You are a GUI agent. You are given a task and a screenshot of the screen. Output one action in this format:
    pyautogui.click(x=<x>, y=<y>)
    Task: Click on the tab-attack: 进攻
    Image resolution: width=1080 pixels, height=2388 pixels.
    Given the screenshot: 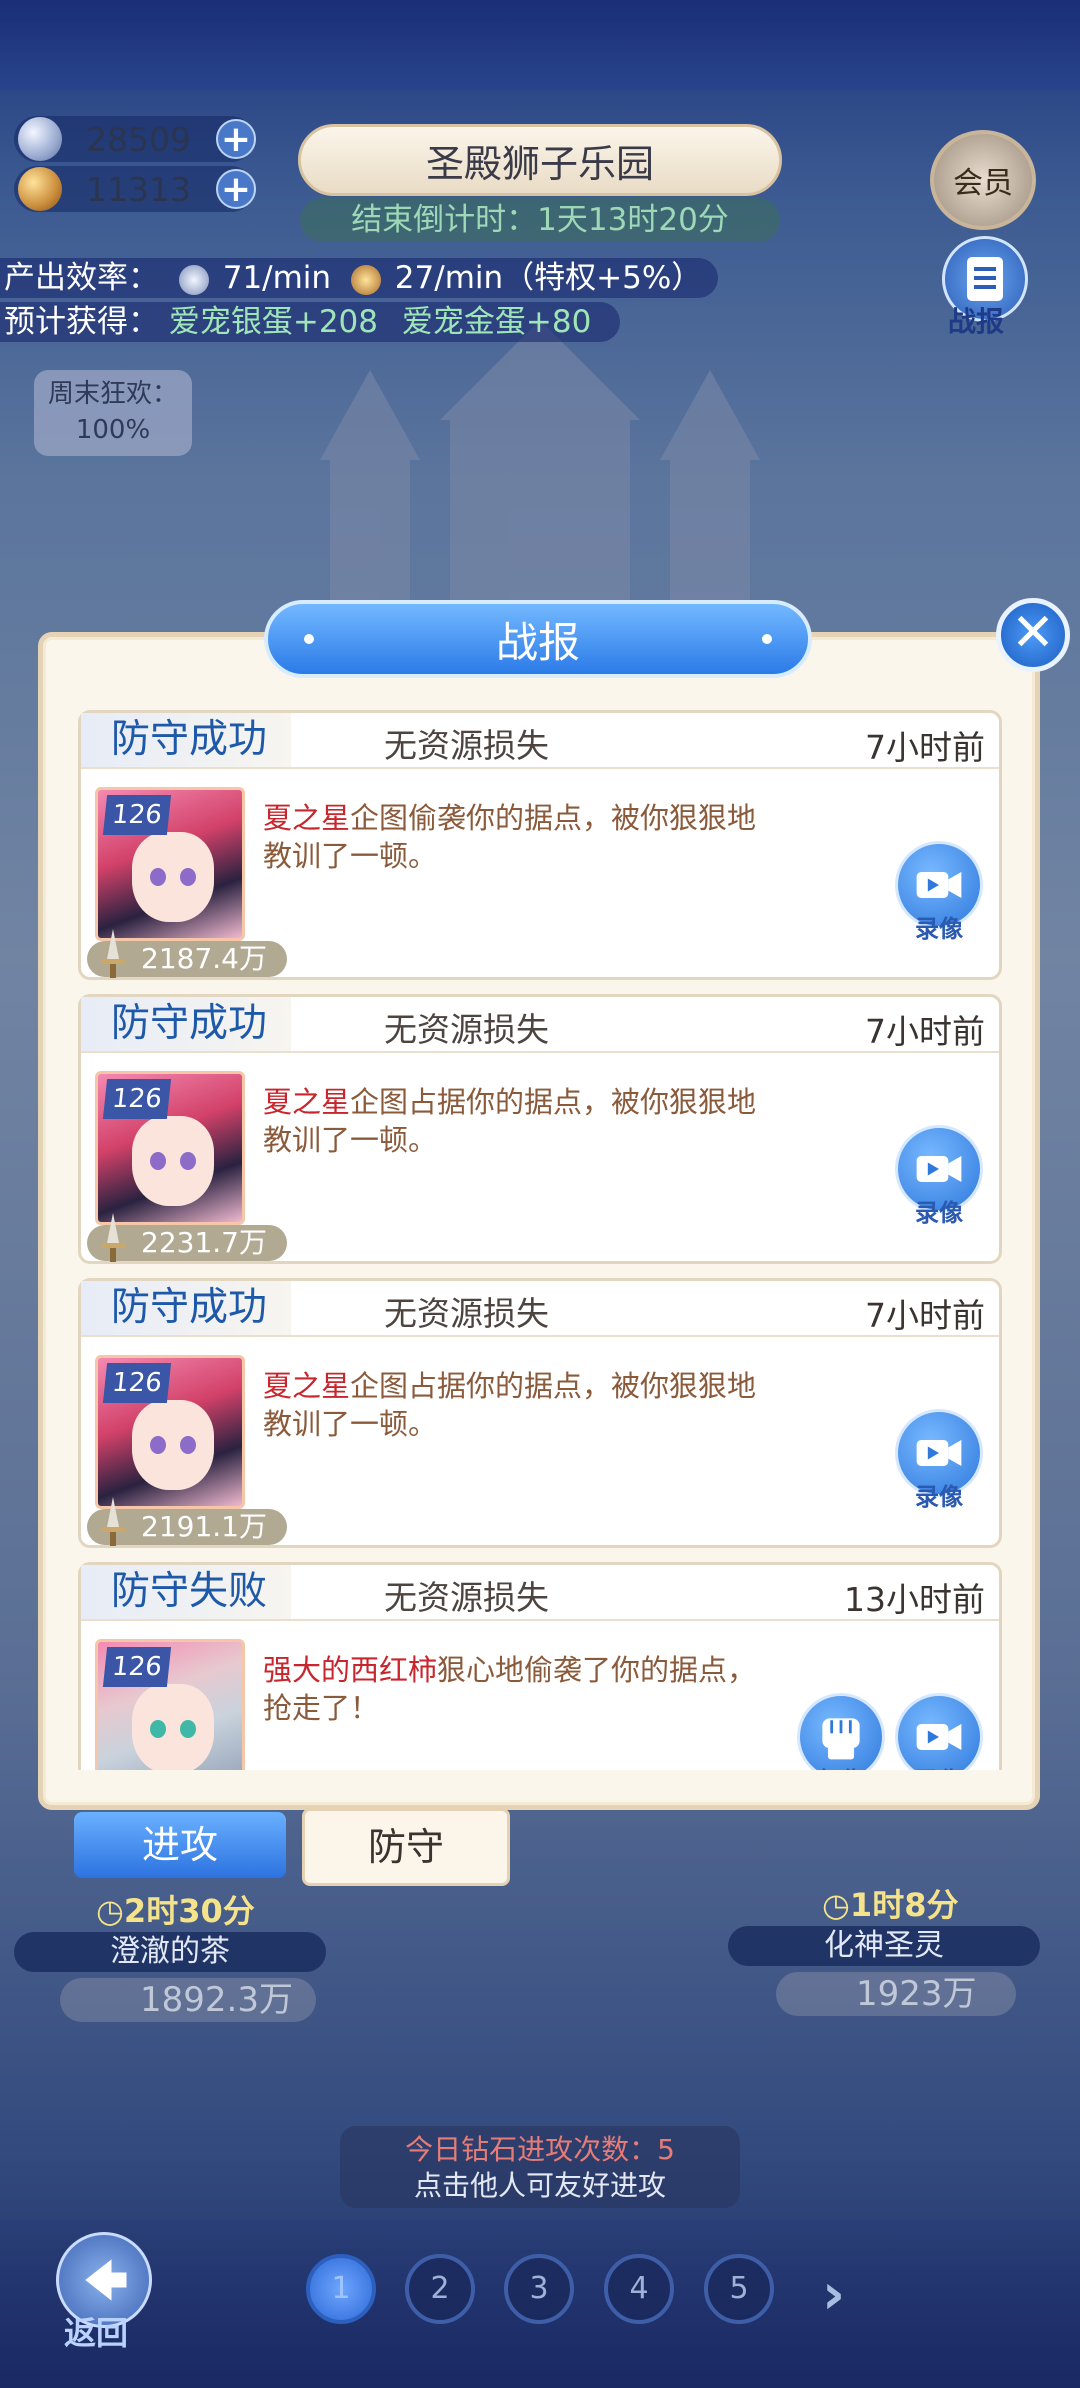 What is the action you would take?
    pyautogui.click(x=180, y=1845)
    